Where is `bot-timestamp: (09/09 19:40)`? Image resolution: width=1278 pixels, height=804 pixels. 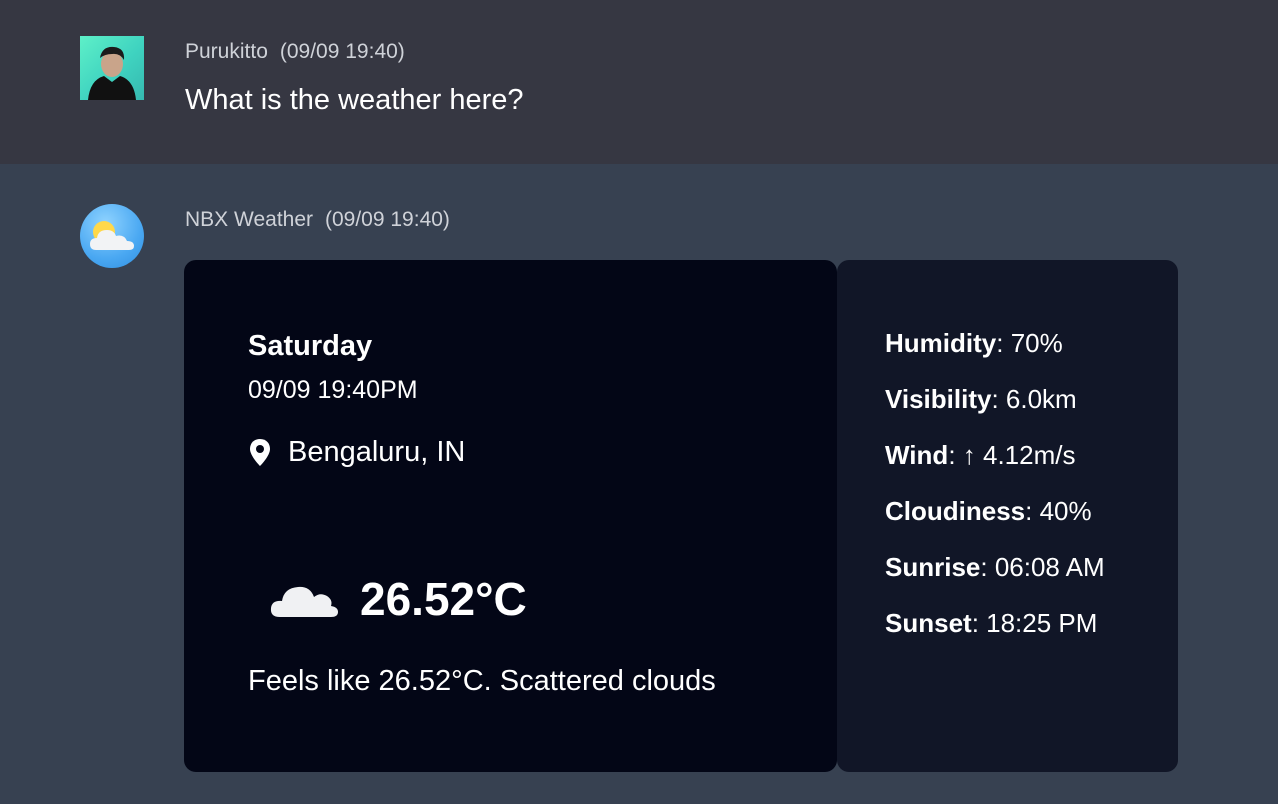 bot-timestamp: (09/09 19:40) is located at coordinates (387, 219).